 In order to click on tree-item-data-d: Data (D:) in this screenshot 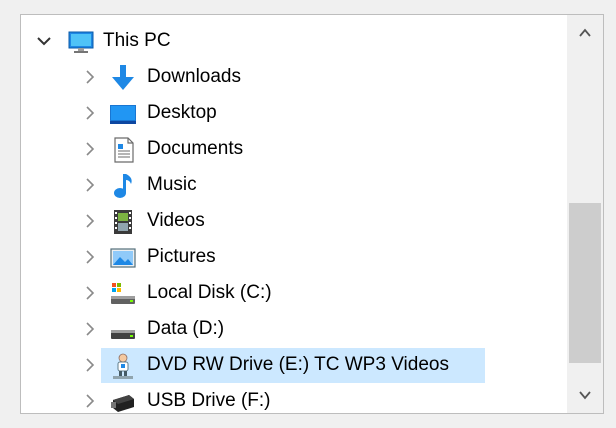, I will do `click(294, 329)`.